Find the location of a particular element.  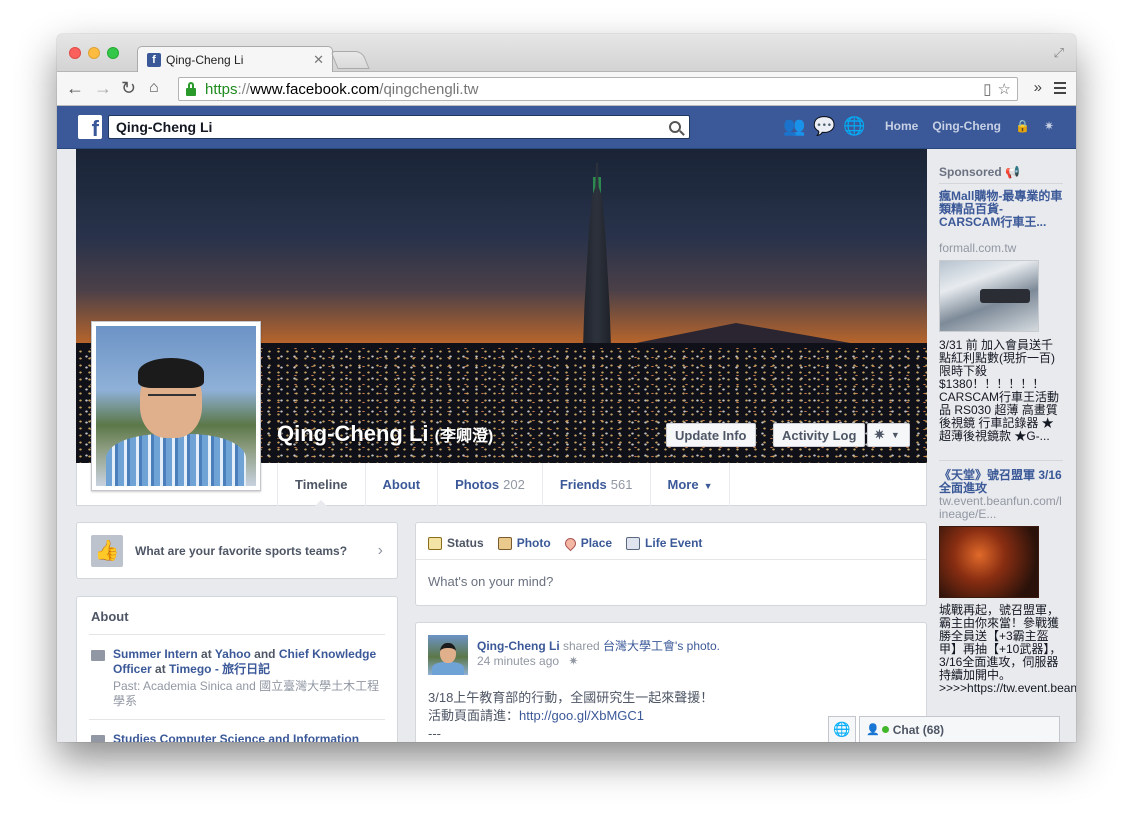

composer-tab-photo: Photo is located at coordinates (524, 543).